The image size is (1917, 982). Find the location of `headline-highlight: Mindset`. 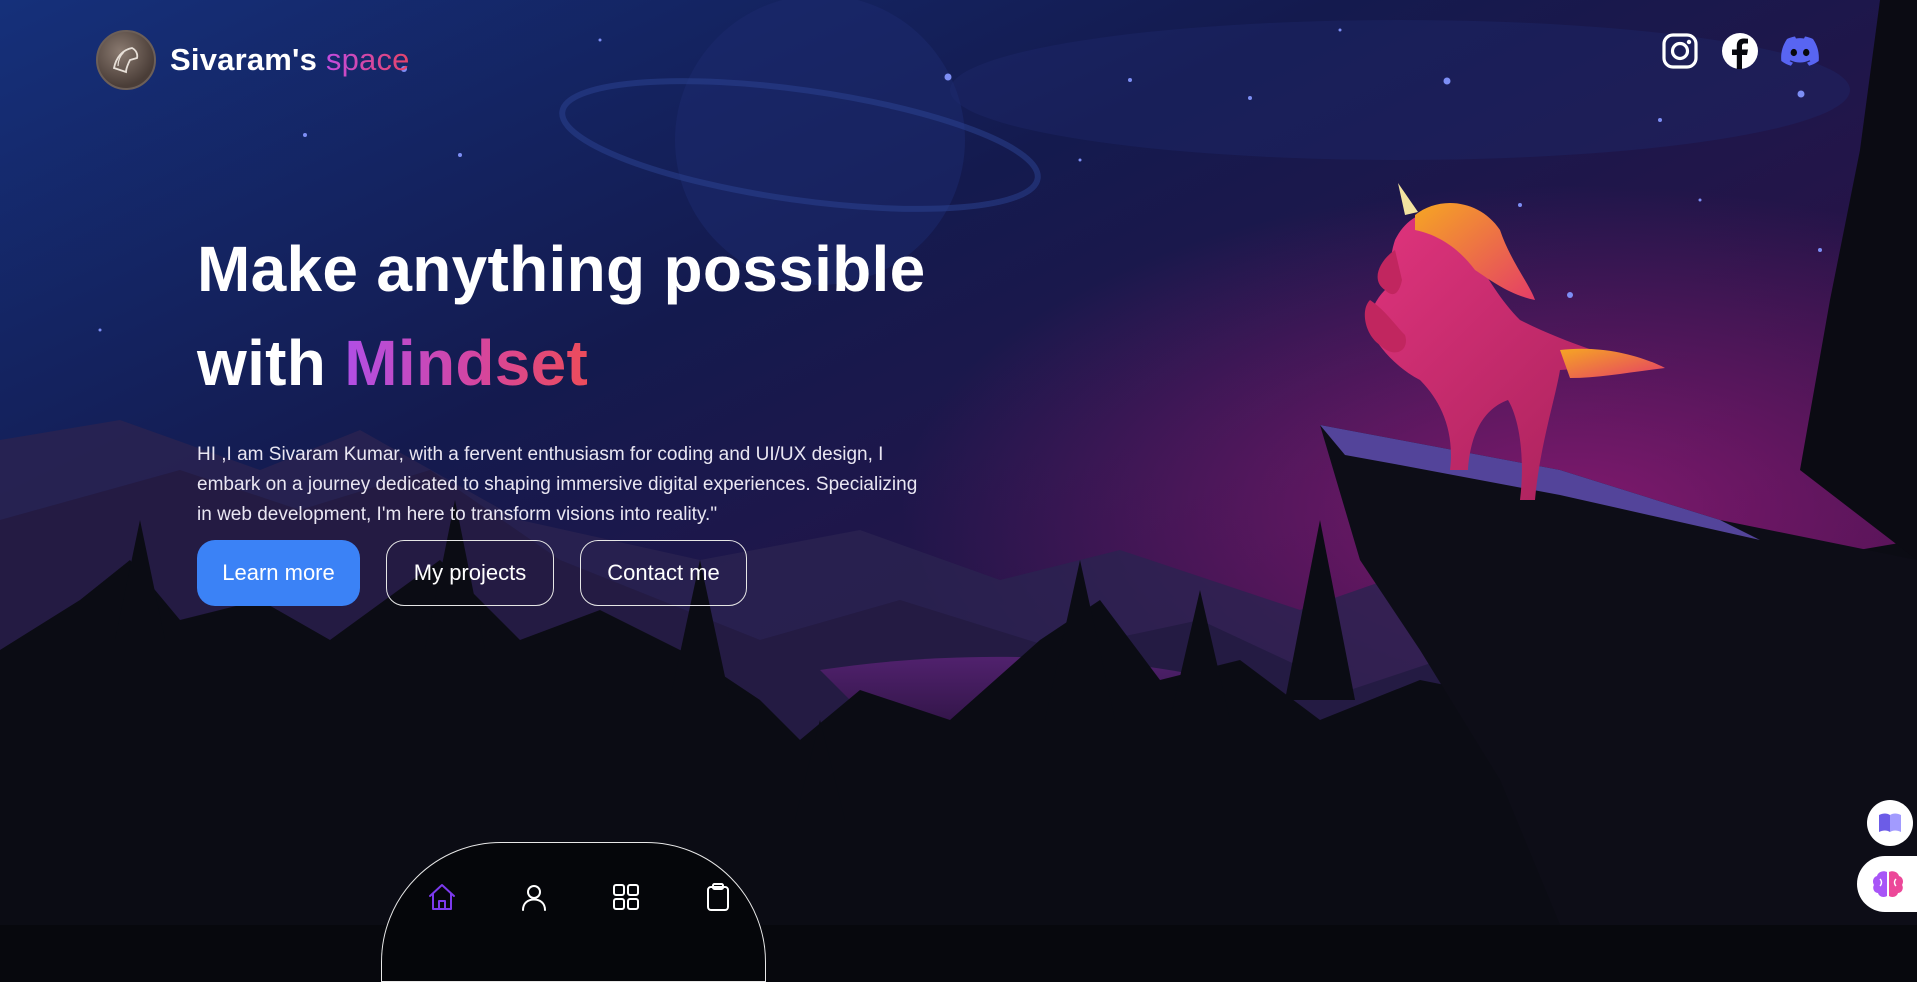

headline-highlight: Mindset is located at coordinates (466, 363).